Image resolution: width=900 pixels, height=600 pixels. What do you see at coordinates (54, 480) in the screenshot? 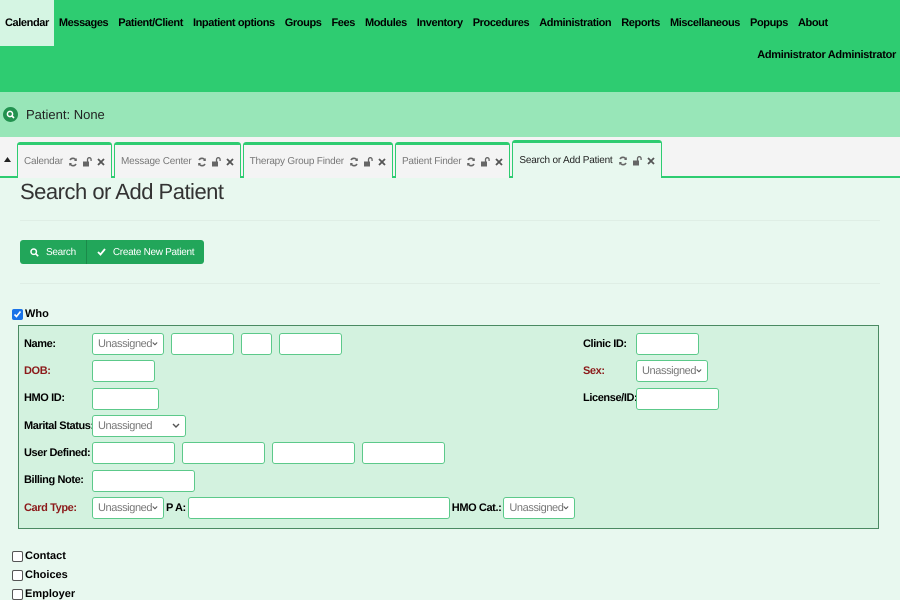
I see `field-label: Billing Note:` at bounding box center [54, 480].